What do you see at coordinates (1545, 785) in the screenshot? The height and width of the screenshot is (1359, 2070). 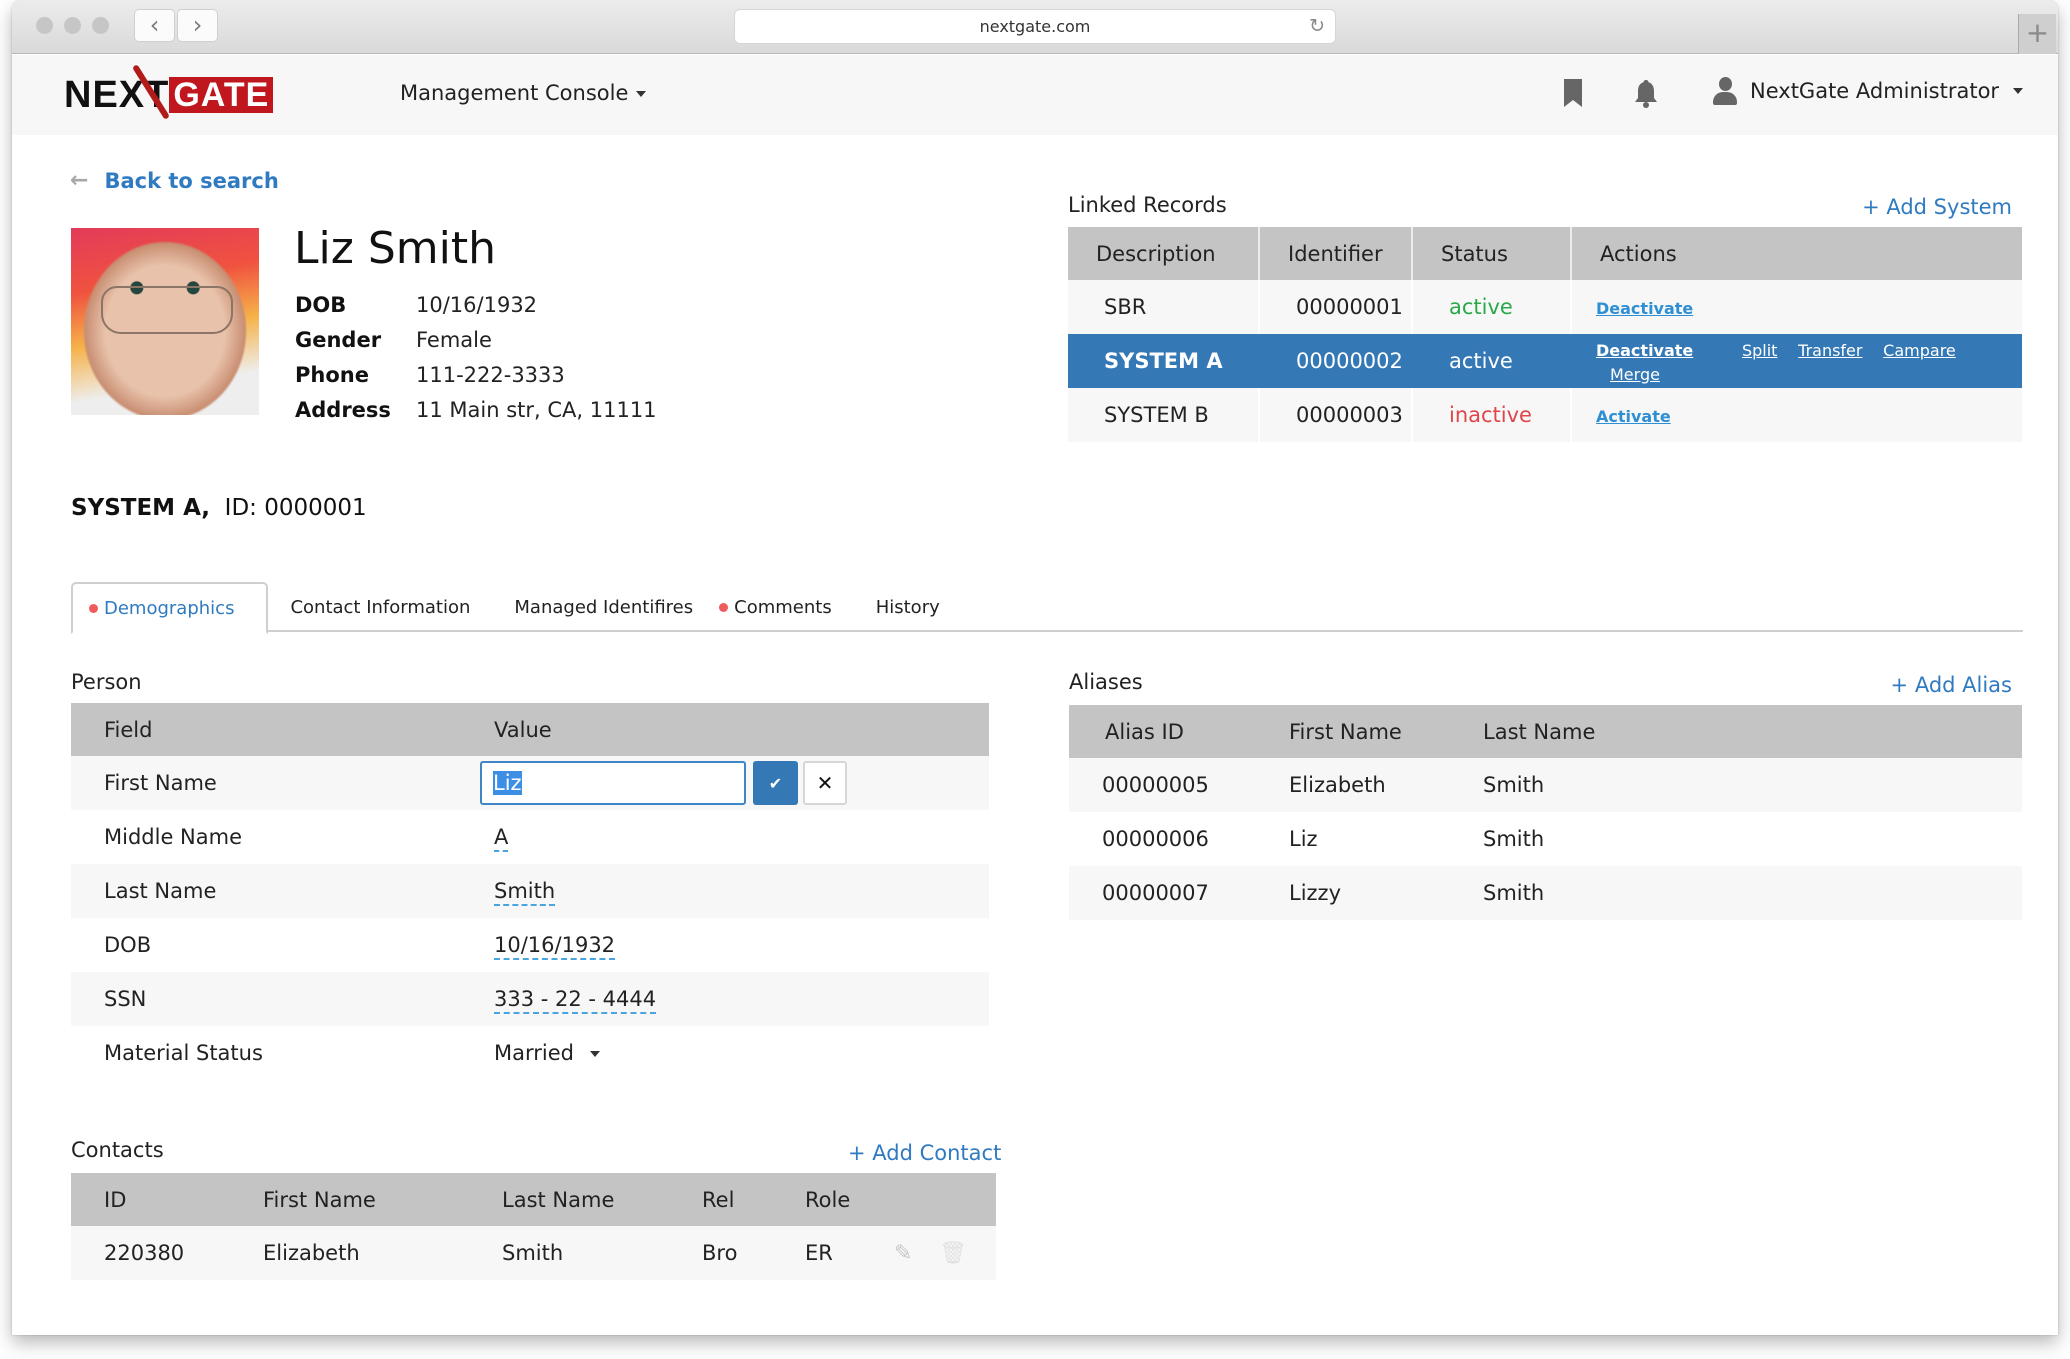 I see `alias-row: 00000005 Elizabeth Smith` at bounding box center [1545, 785].